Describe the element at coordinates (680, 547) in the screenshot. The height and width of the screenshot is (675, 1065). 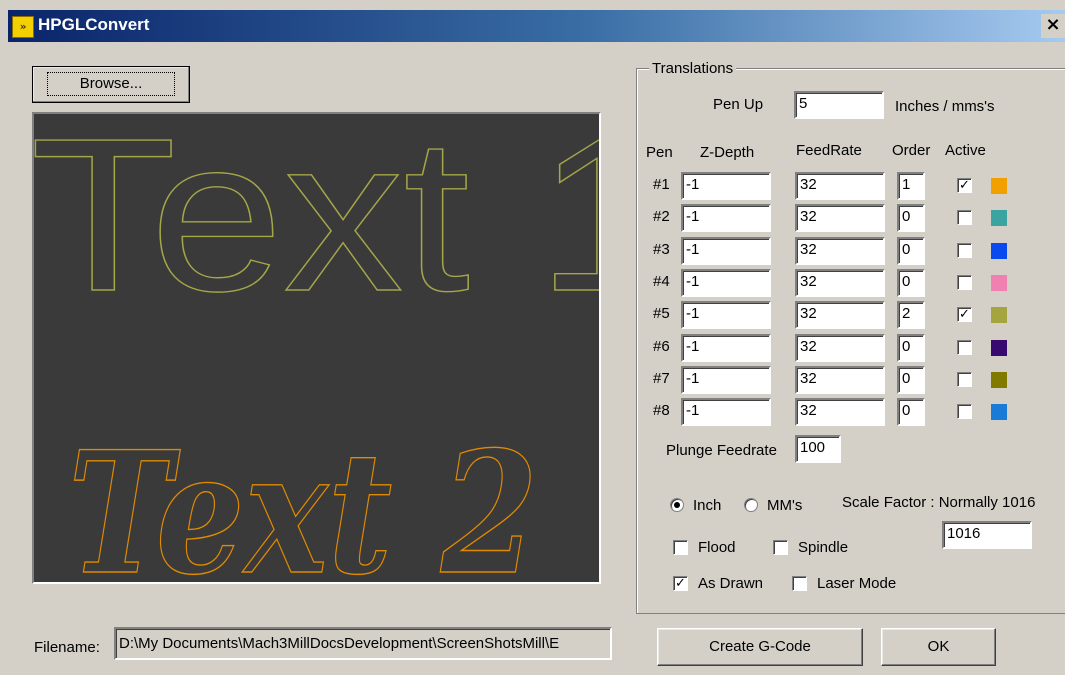
I see `flood-checkbox` at that location.